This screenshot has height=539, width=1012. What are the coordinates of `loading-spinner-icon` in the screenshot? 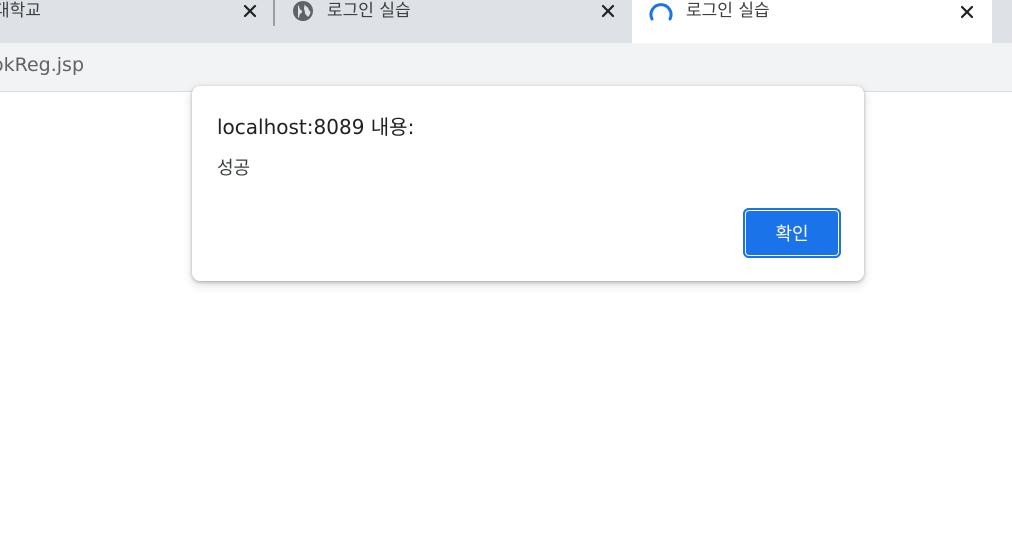 It's located at (661, 14).